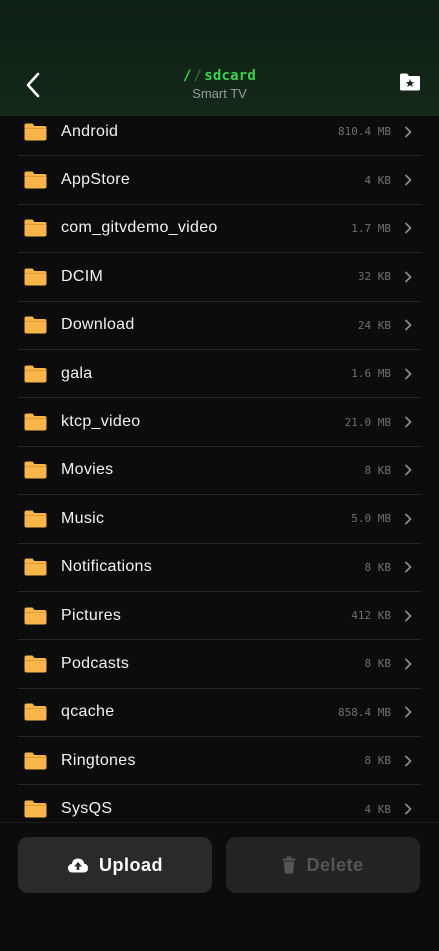  I want to click on file-row: Android 810.4 MB, so click(219, 132).